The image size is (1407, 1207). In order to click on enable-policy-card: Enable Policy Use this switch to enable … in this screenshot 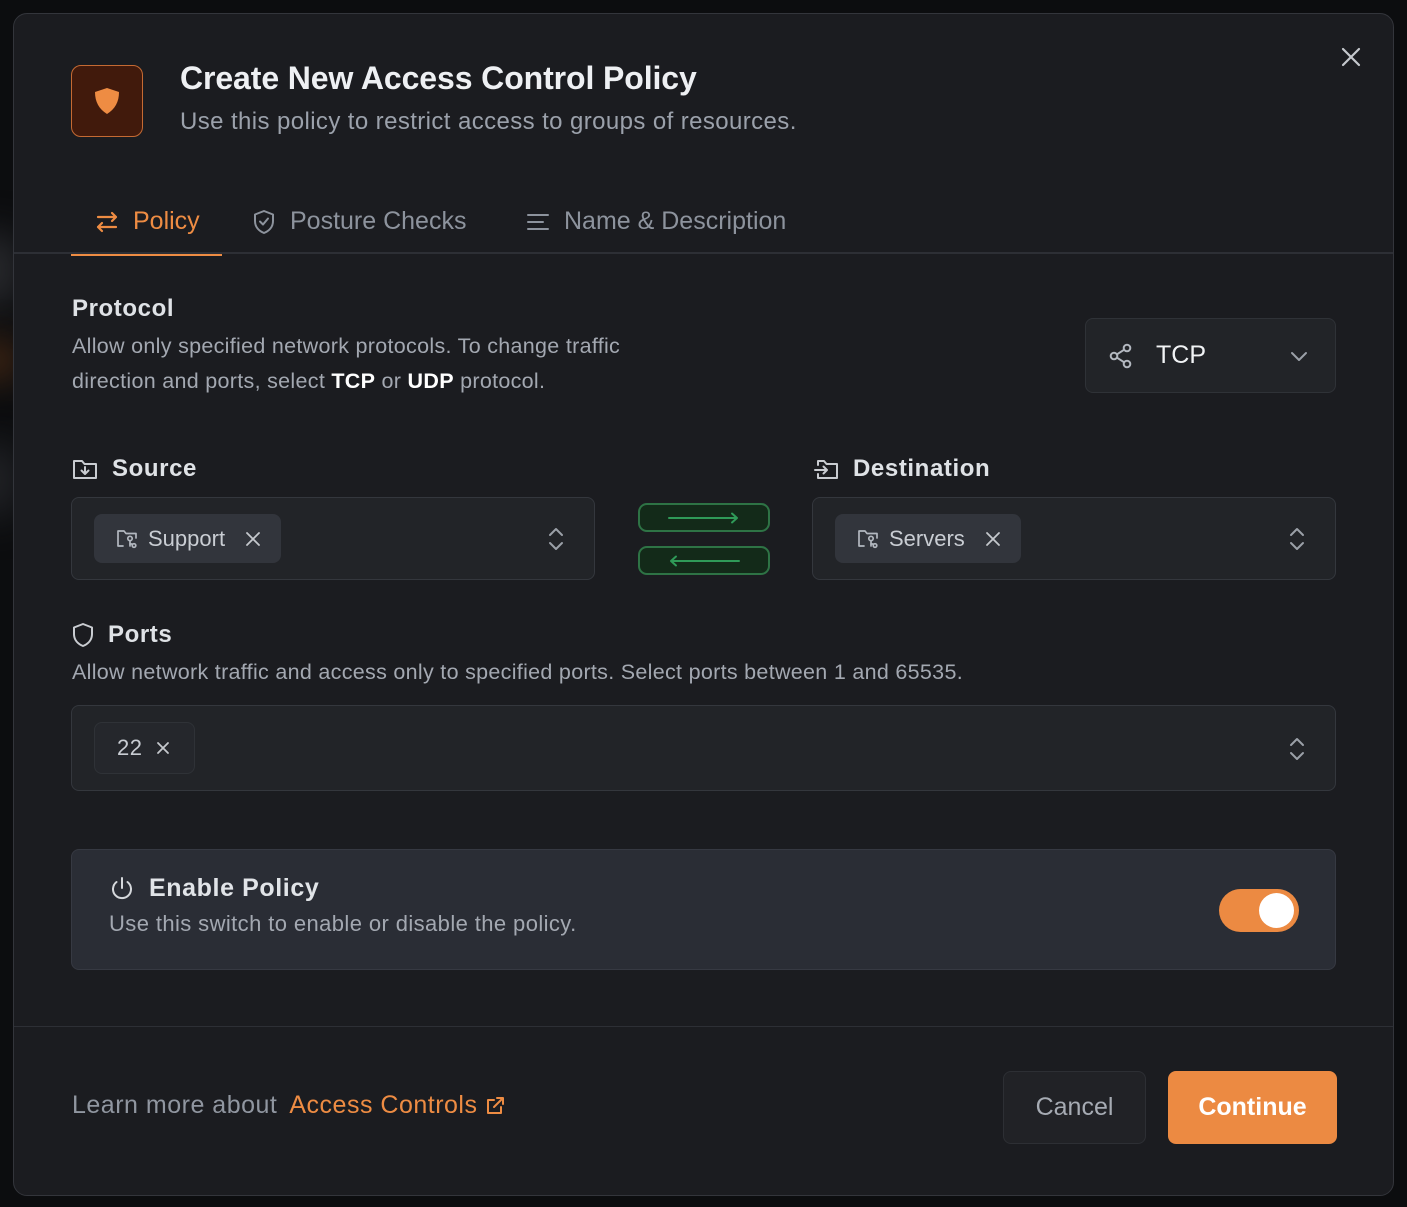, I will do `click(703, 909)`.